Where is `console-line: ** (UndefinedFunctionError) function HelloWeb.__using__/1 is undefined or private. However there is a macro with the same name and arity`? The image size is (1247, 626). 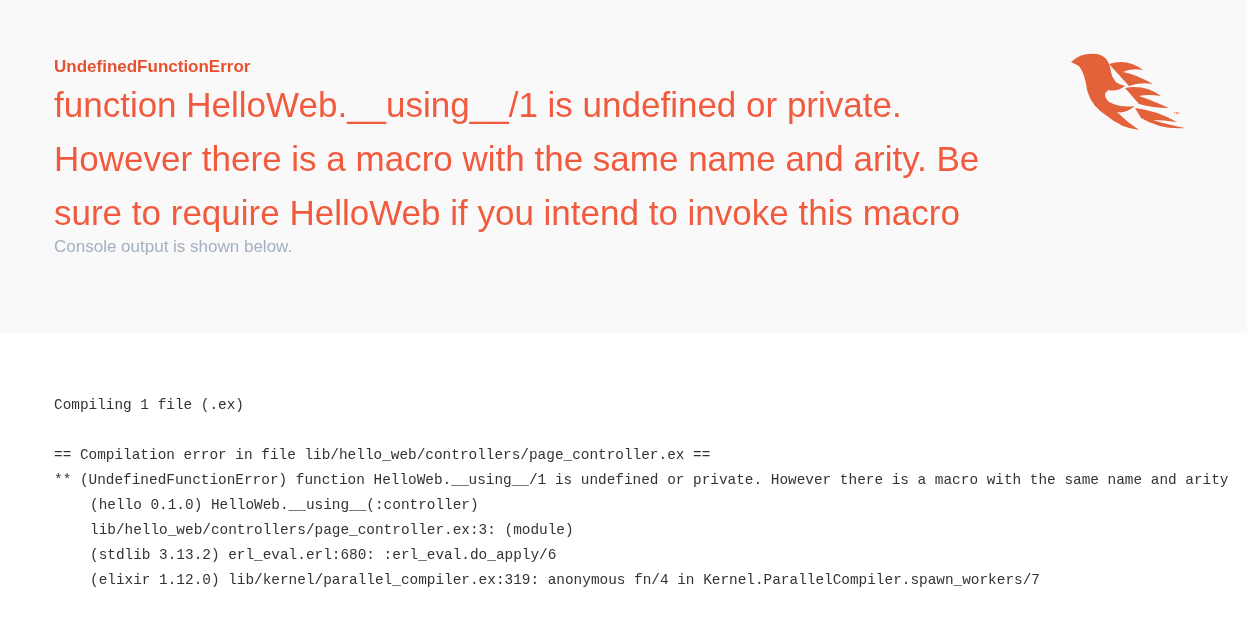
console-line: ** (UndefinedFunctionError) function HelloWeb.__using__/1 is undefined or private. However there is a macro with the same name and arity is located at coordinates (642, 480).